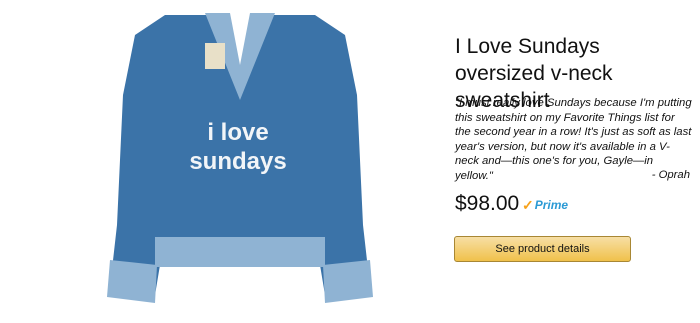 The image size is (700, 323). Describe the element at coordinates (487, 203) in the screenshot. I see `product-price: $98.00` at that location.